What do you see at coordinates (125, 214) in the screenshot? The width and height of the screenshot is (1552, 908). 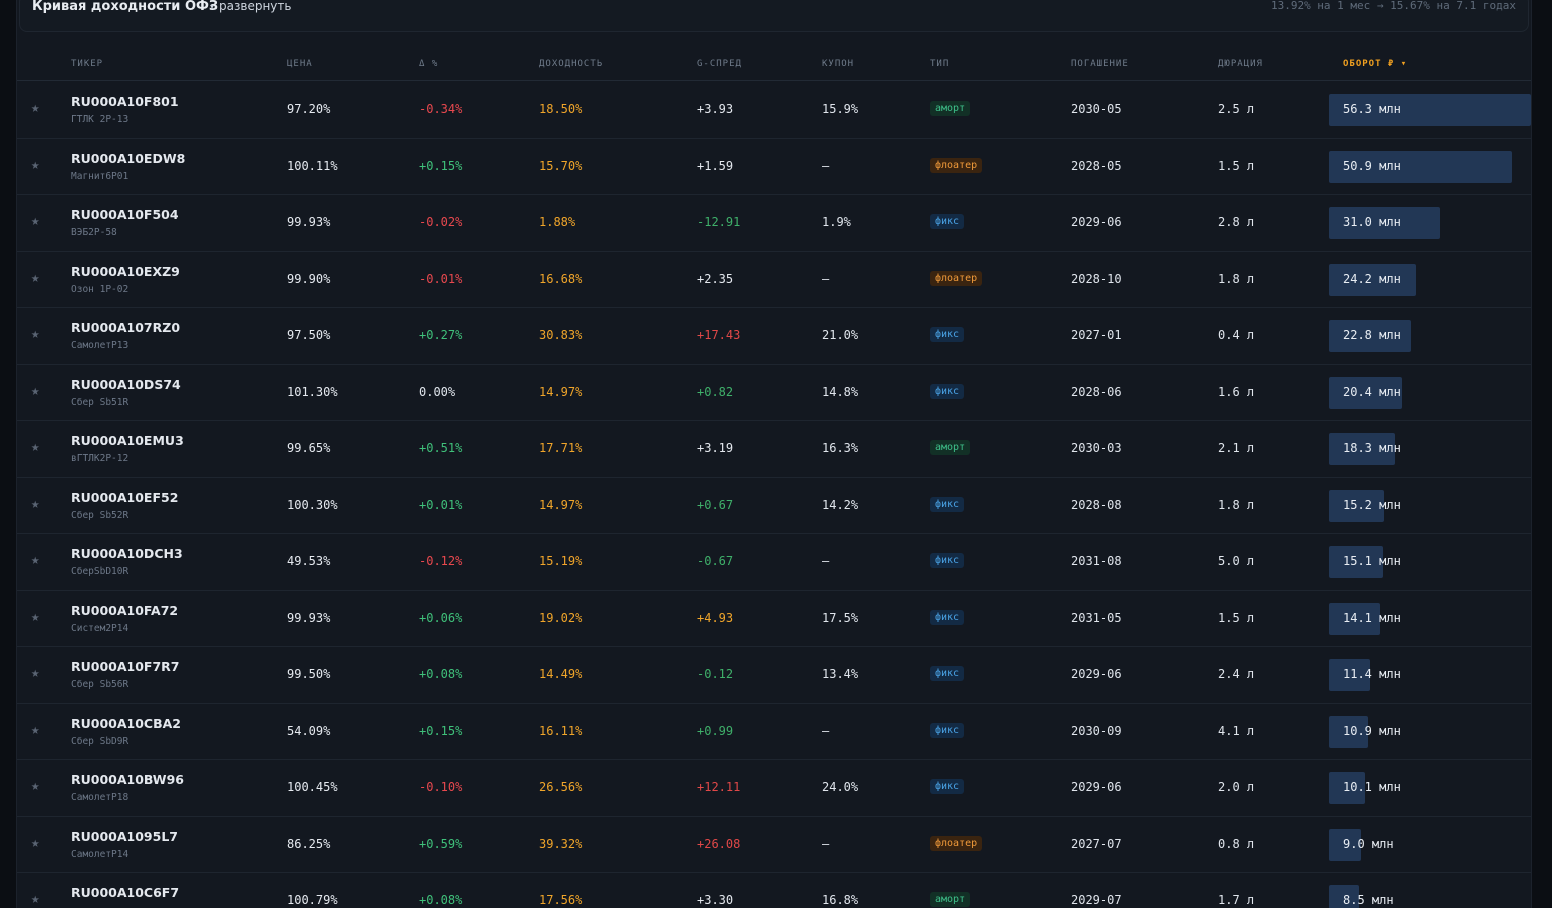 I see `ticker-code: RU000A10F504` at bounding box center [125, 214].